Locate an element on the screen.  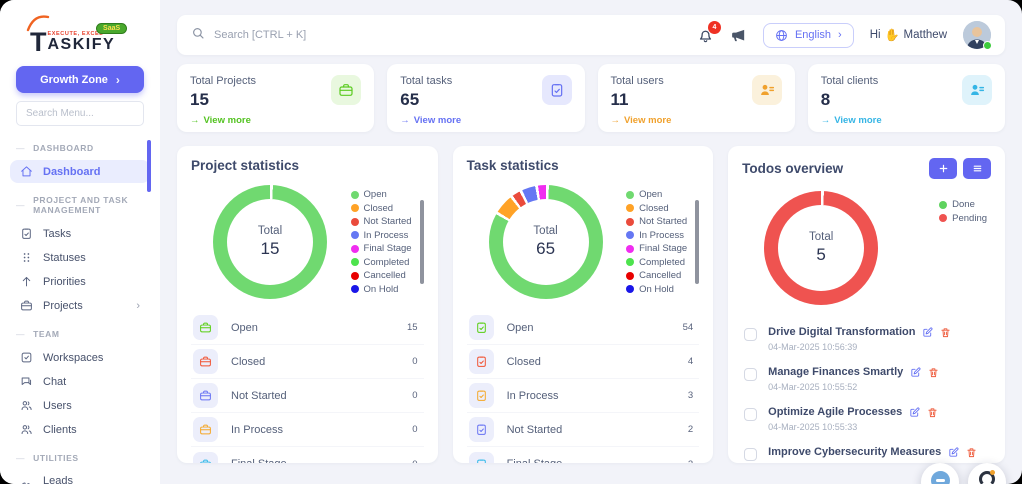
saas-badge: SaaS is located at coordinates (112, 28).